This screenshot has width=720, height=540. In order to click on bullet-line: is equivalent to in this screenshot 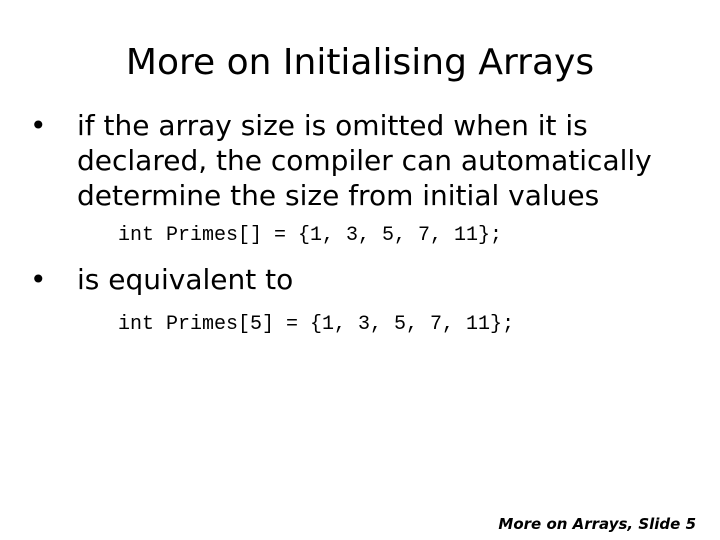, I will do `click(185, 279)`.